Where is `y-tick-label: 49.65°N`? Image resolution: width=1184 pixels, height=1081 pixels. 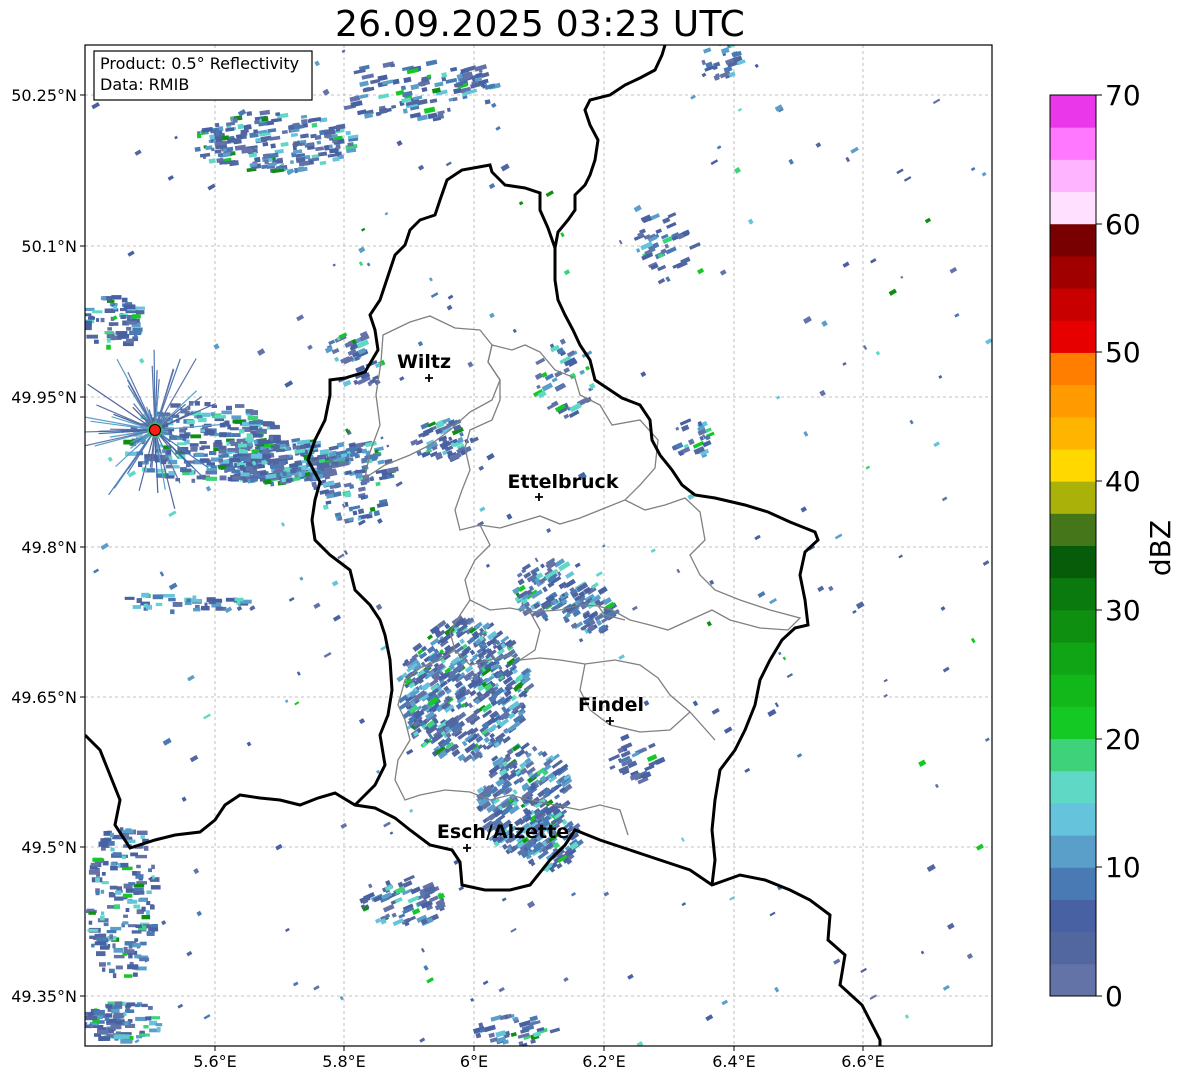
y-tick-label: 49.65°N is located at coordinates (44, 697).